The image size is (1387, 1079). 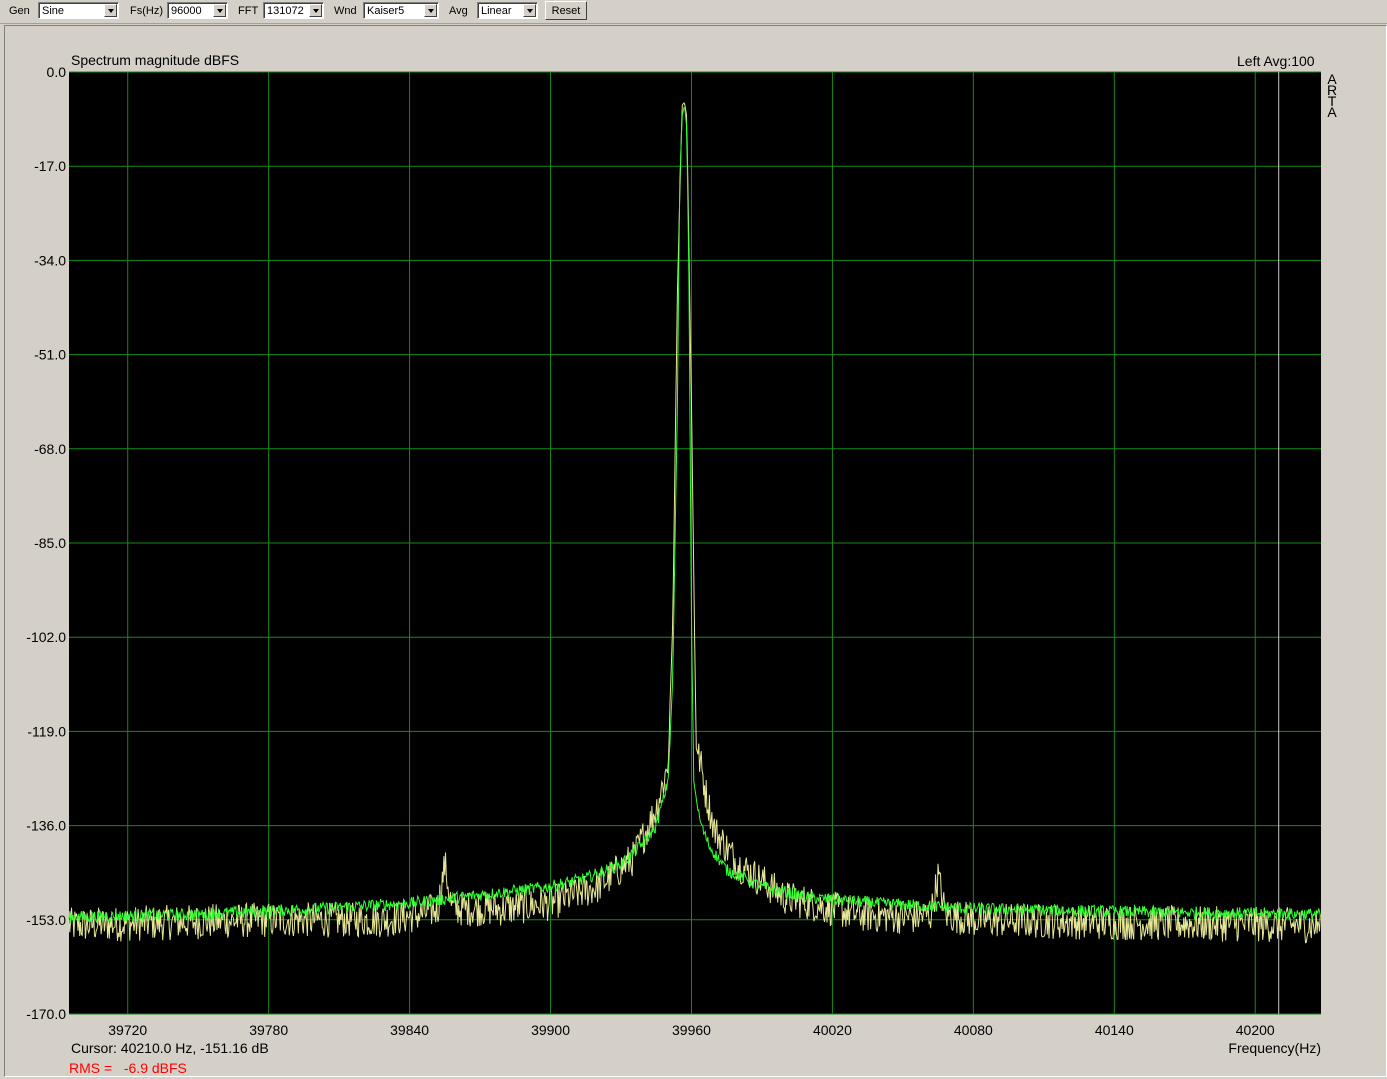 What do you see at coordinates (46, 920) in the screenshot?
I see `y-tick-label: -153.0` at bounding box center [46, 920].